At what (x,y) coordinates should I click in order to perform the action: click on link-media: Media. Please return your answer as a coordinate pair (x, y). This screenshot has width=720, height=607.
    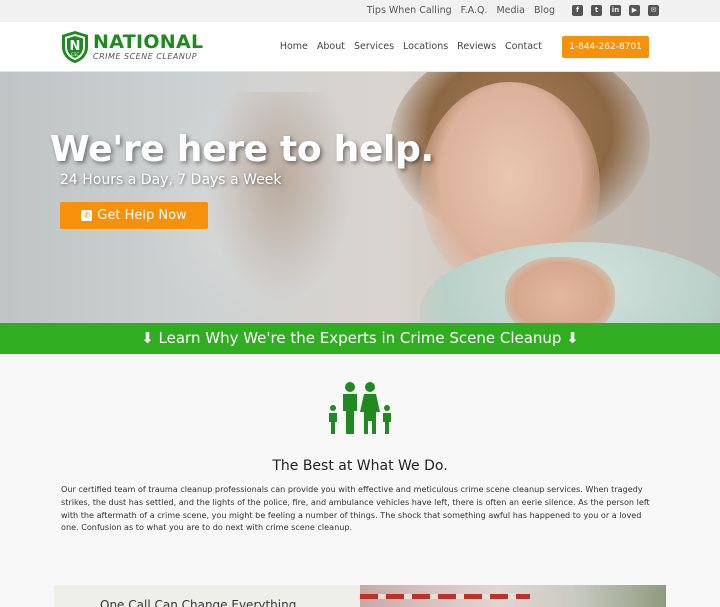
    Looking at the image, I should click on (510, 10).